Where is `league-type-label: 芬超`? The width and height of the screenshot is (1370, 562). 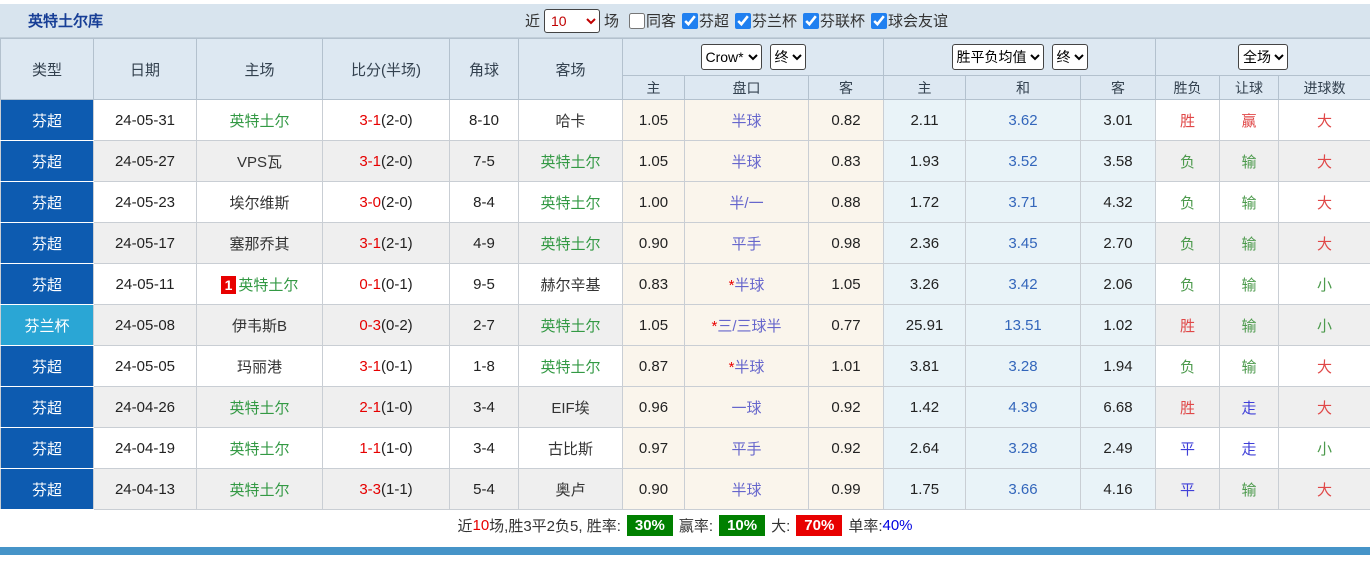 league-type-label: 芬超 is located at coordinates (47, 244).